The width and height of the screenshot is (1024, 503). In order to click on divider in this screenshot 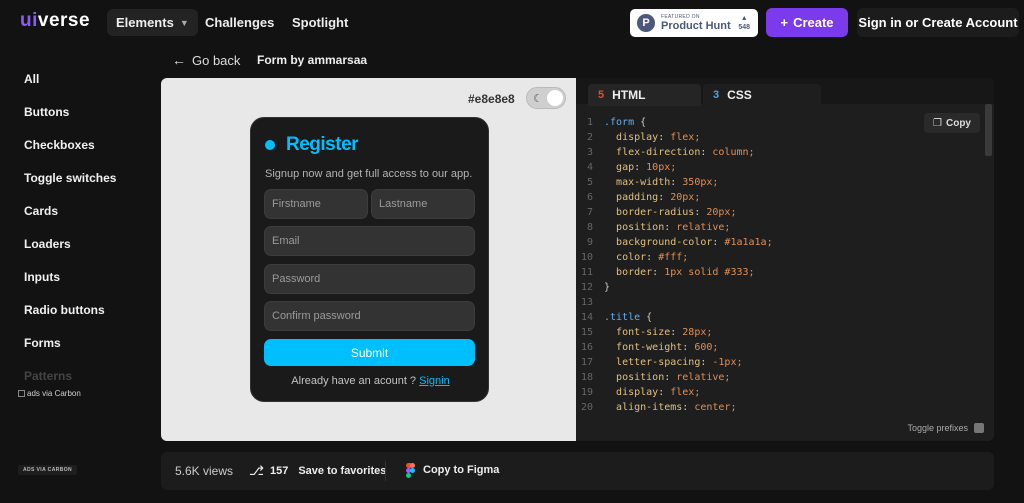, I will do `click(385, 471)`.